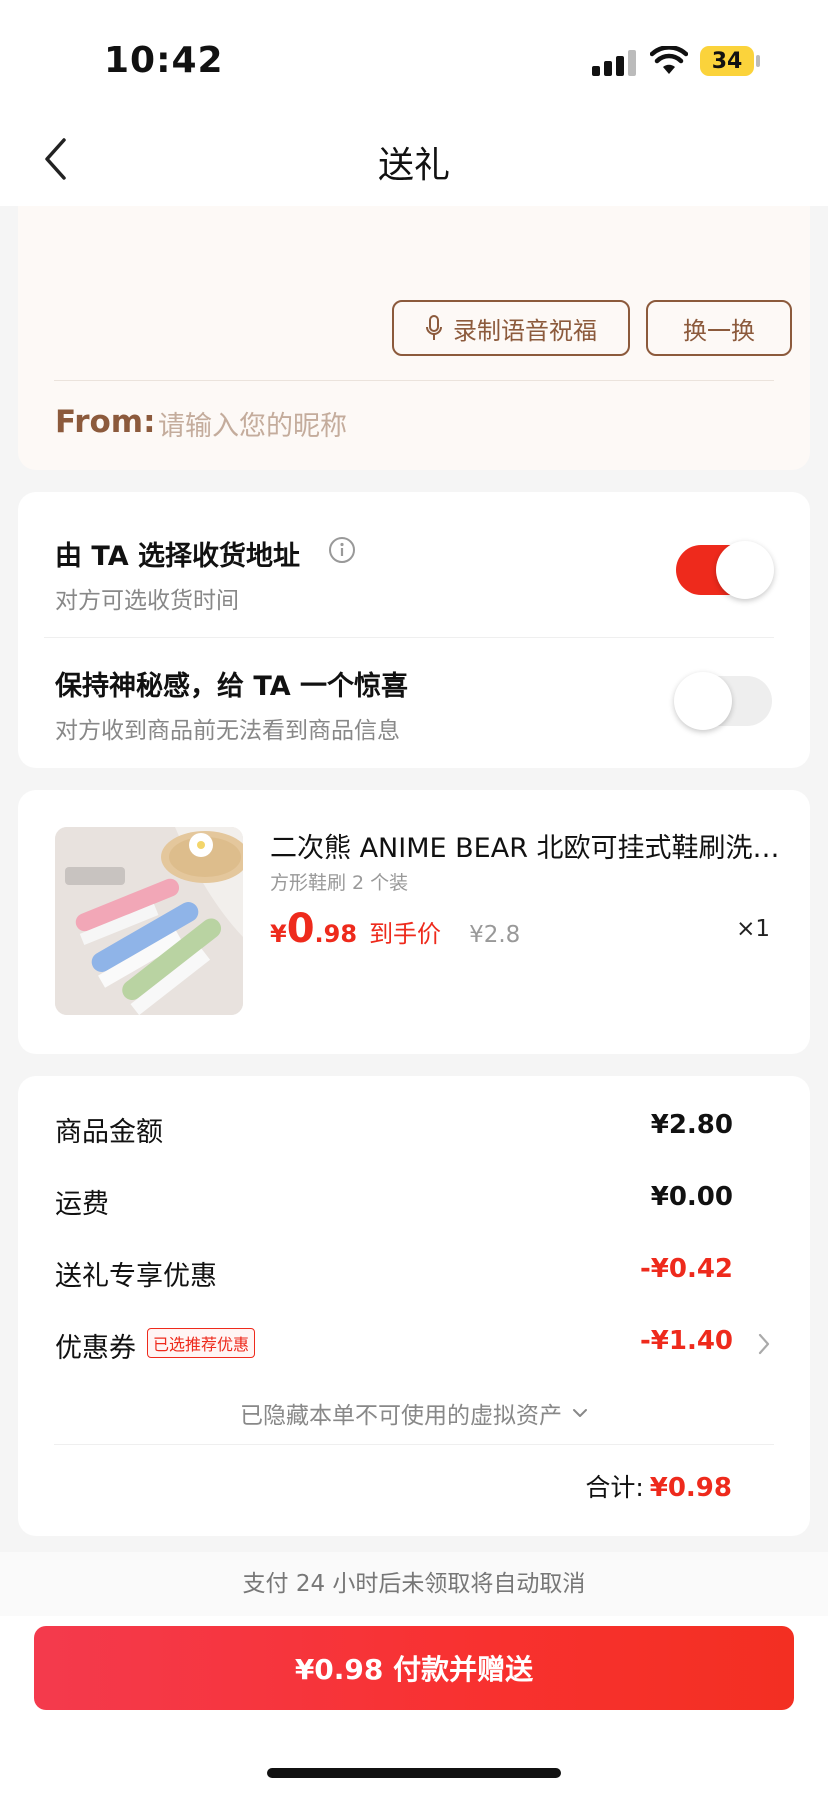 The height and width of the screenshot is (1796, 828). Describe the element at coordinates (758, 61) in the screenshot. I see `battery-cap` at that location.